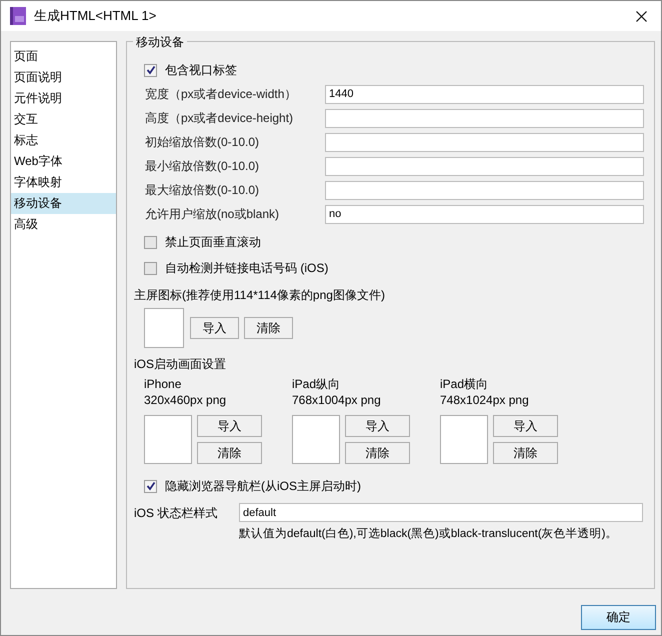 This screenshot has width=662, height=636. What do you see at coordinates (63, 224) in the screenshot?
I see `sidebar-item: 高级` at bounding box center [63, 224].